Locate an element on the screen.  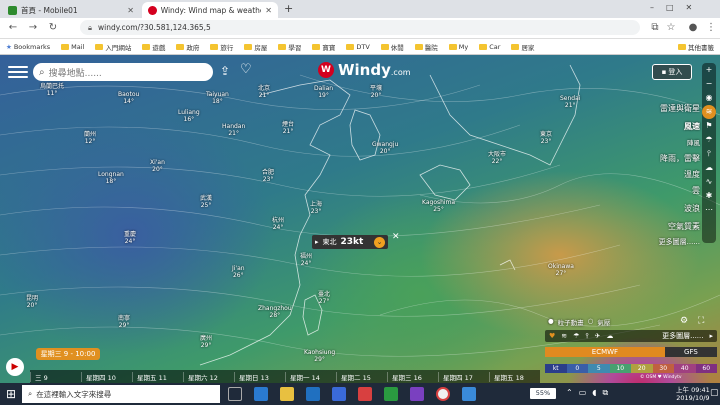
tab-windy: Windy: Wind map & weather fo ✕ is located at coordinates (210, 10).